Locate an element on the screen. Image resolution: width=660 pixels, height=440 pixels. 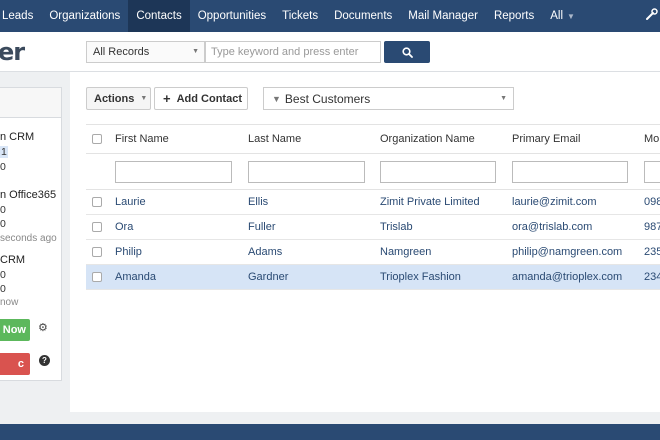
mobile-filter-input is located at coordinates (652, 172).